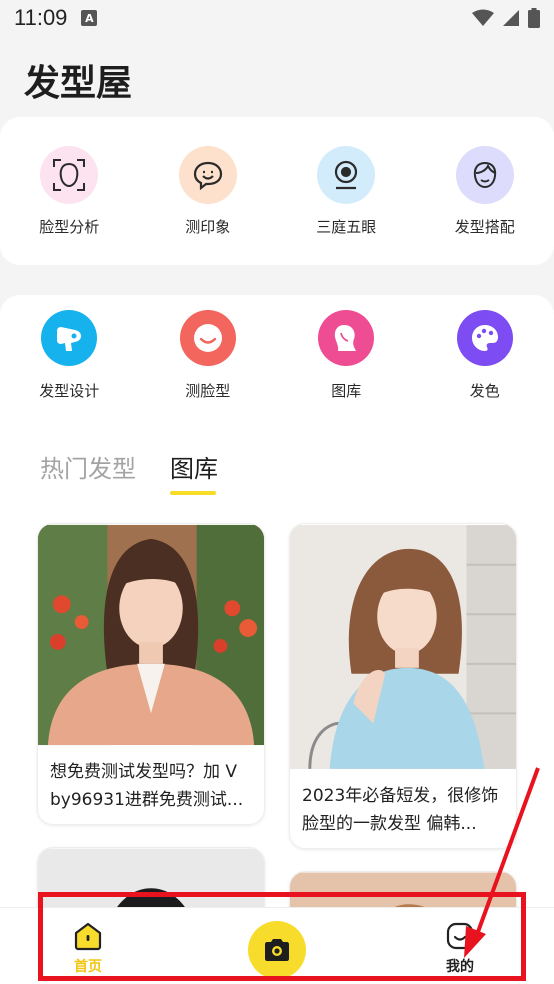 The width and height of the screenshot is (554, 984). Describe the element at coordinates (207, 338) in the screenshot. I see `smile-face-icon` at that location.